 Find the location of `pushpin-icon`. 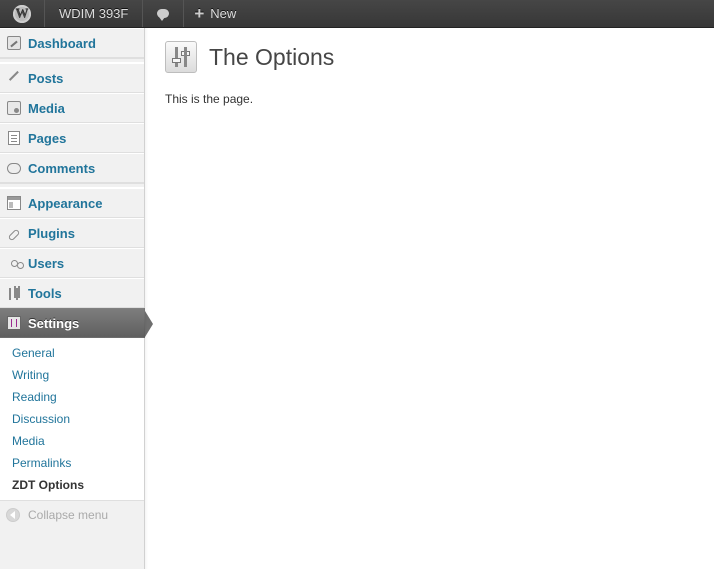

pushpin-icon is located at coordinates (16, 78).